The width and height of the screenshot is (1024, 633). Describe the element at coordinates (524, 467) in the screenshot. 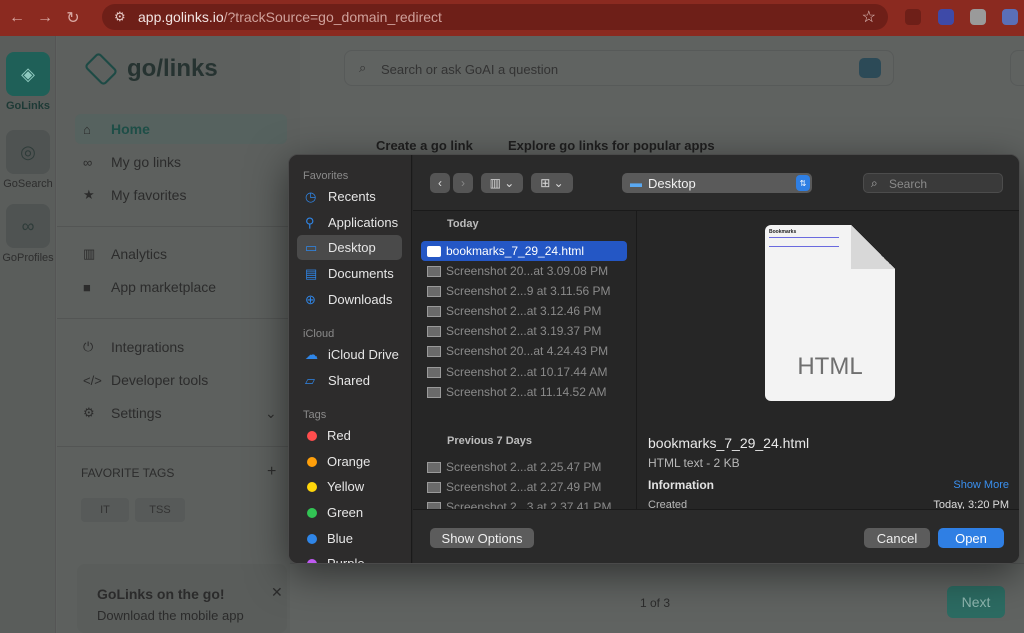

I see `file-row: Screenshot 2...at 2.25.47 PM` at that location.